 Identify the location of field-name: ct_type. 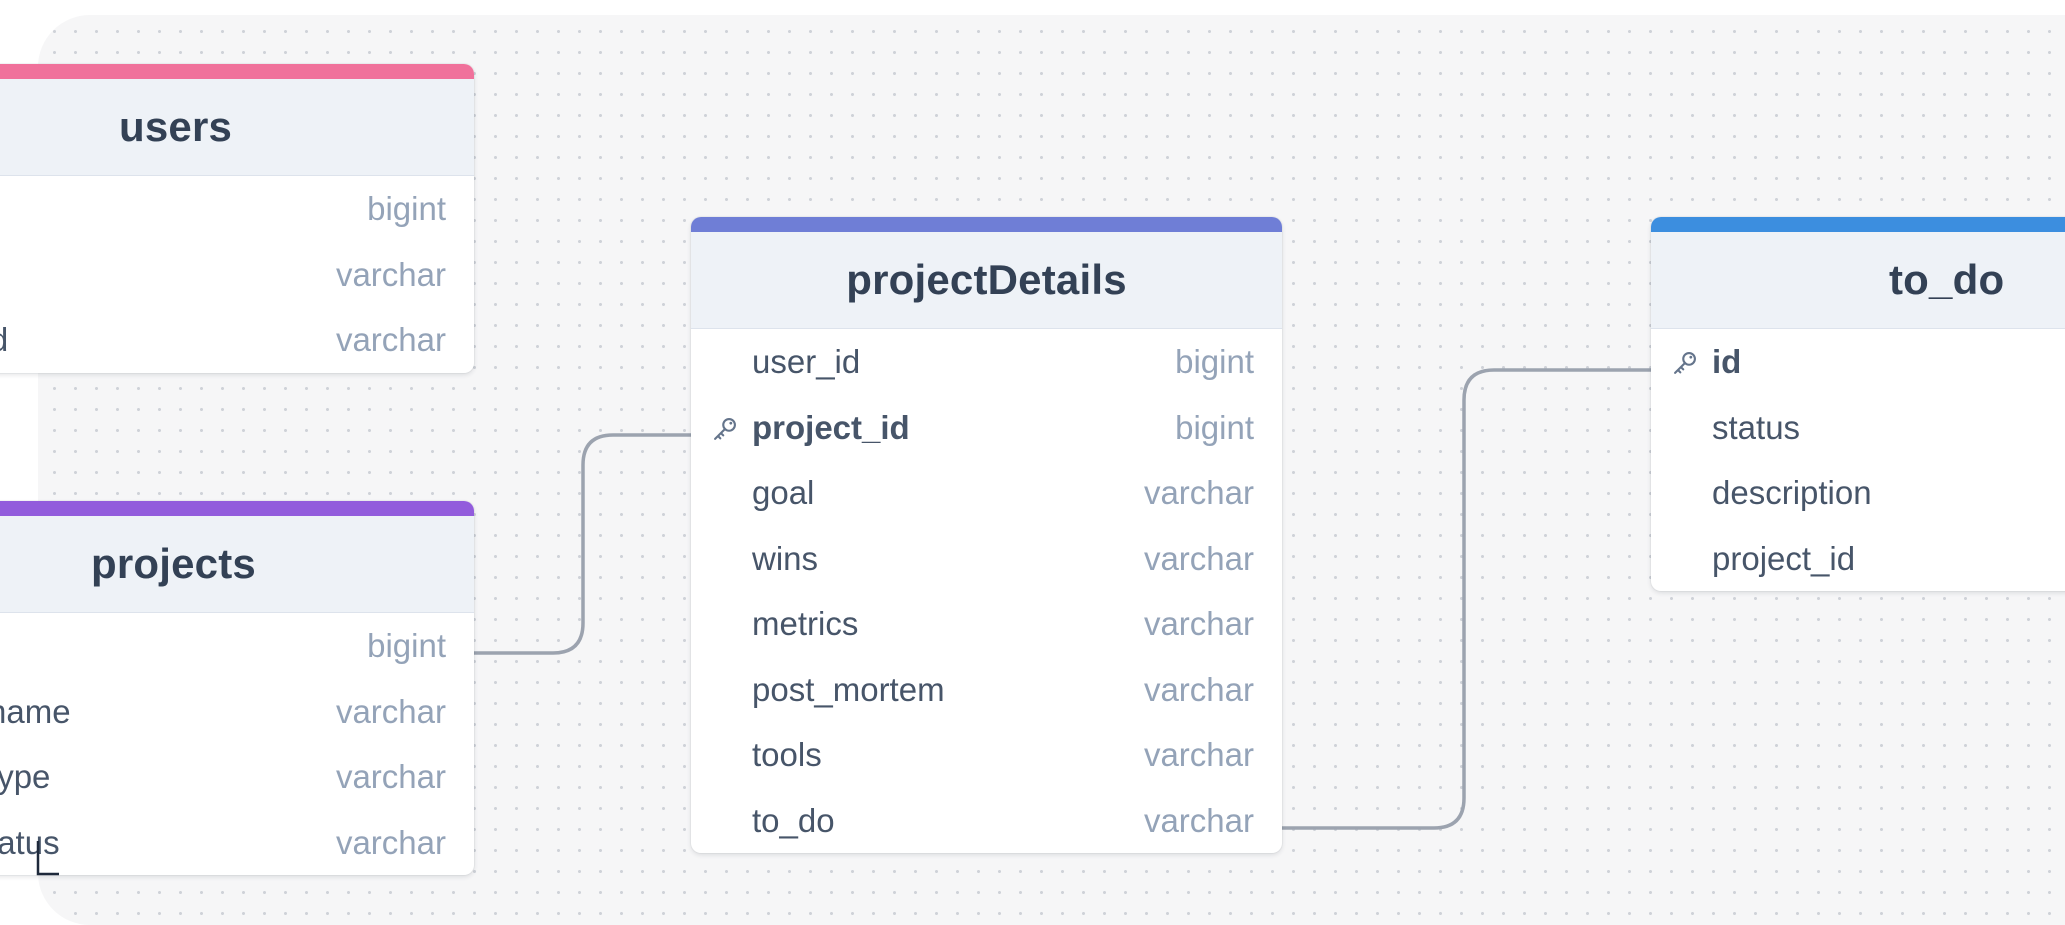
(25, 776).